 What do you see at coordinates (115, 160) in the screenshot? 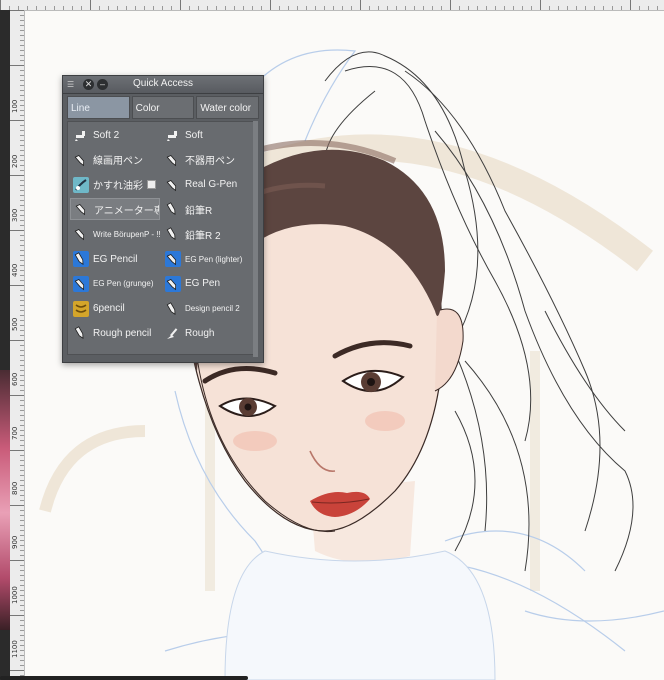
I see `tool-item: 線画用ペン` at bounding box center [115, 160].